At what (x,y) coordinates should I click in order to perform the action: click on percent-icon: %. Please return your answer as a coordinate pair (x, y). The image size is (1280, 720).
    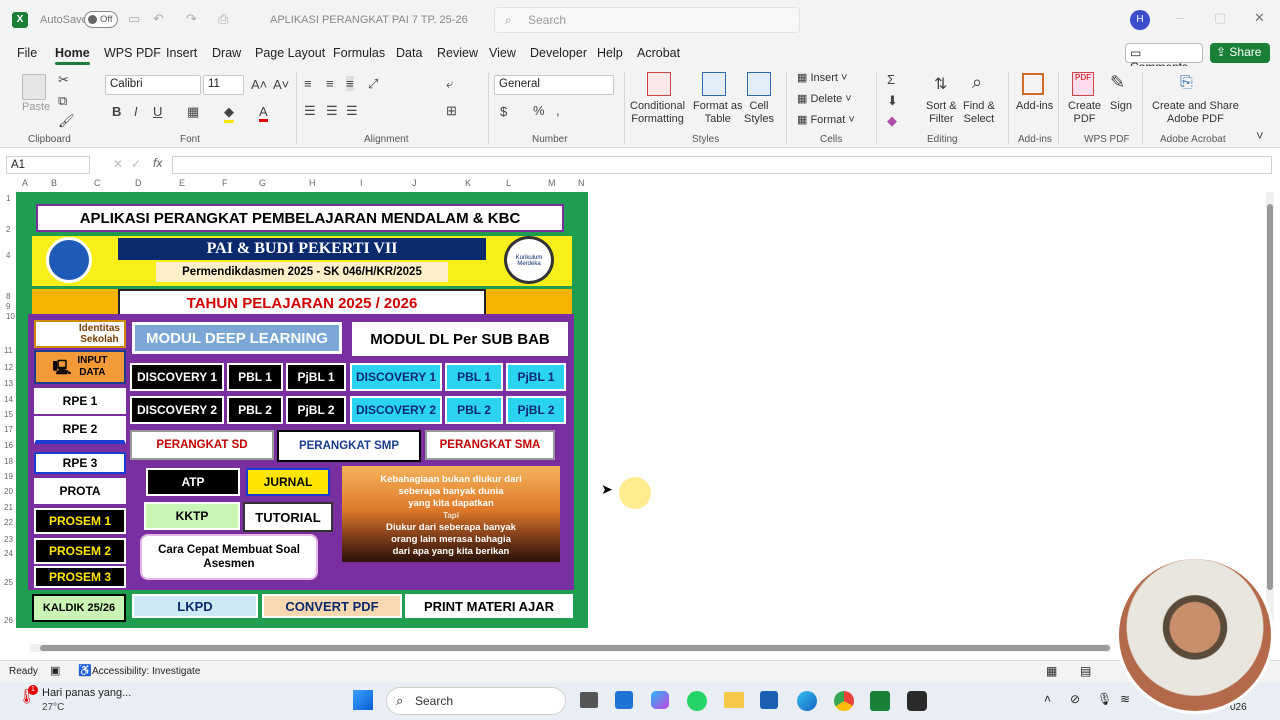
    Looking at the image, I should click on (539, 110).